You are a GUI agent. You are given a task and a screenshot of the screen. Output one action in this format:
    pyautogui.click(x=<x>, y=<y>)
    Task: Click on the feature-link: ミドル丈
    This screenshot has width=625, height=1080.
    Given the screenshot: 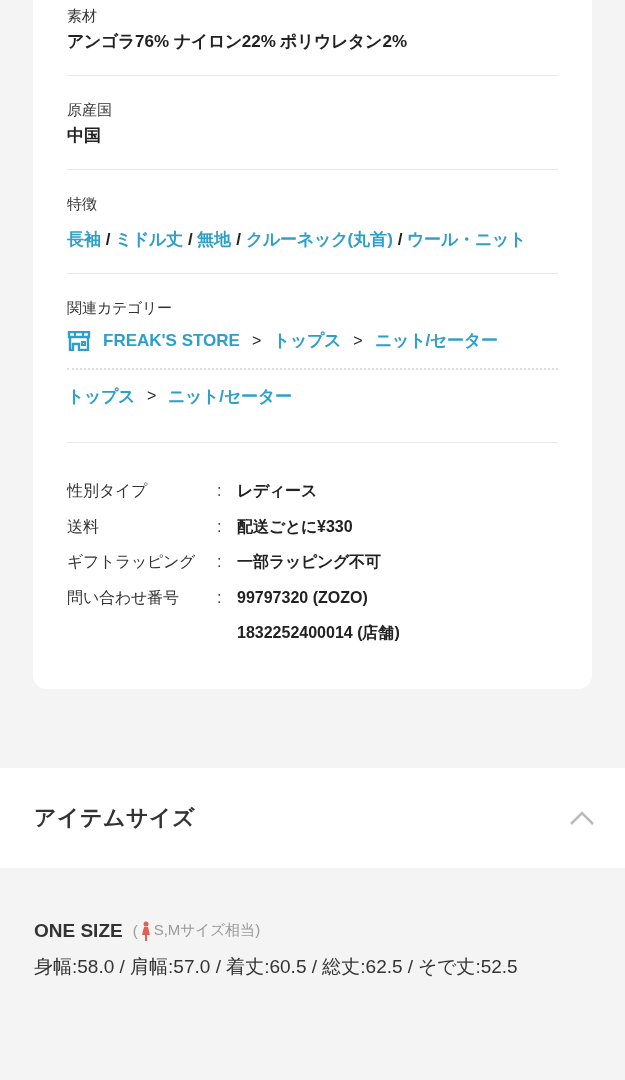 What is the action you would take?
    pyautogui.click(x=149, y=239)
    